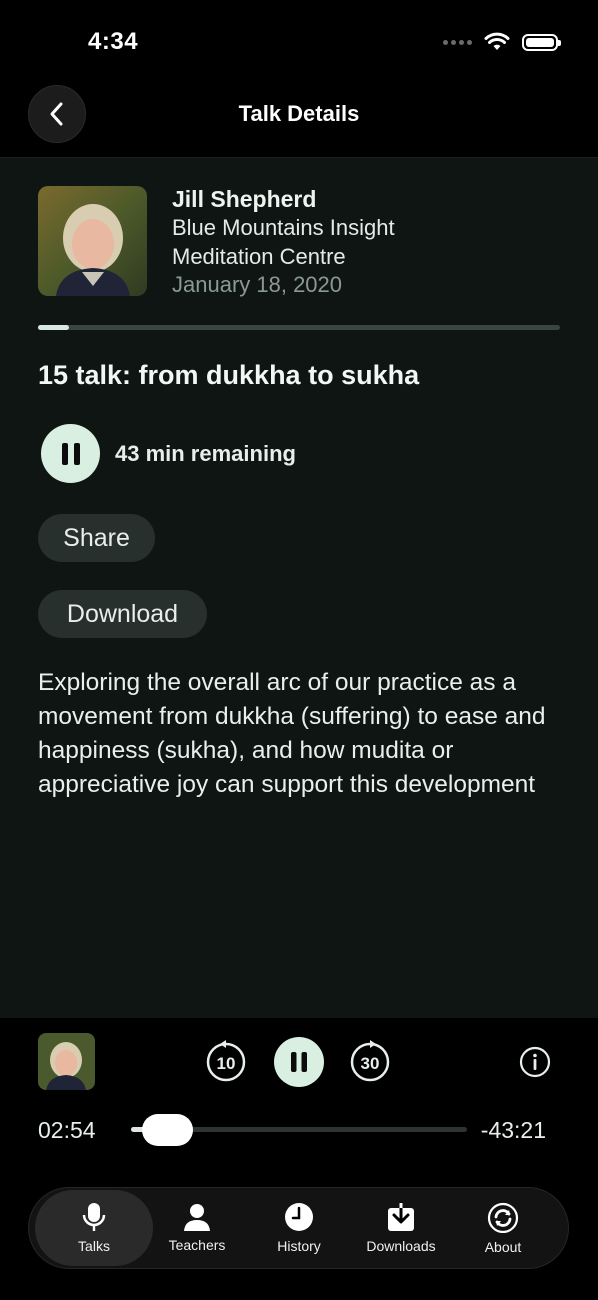  Describe the element at coordinates (299, 327) in the screenshot. I see `talk-progress-bar` at that location.